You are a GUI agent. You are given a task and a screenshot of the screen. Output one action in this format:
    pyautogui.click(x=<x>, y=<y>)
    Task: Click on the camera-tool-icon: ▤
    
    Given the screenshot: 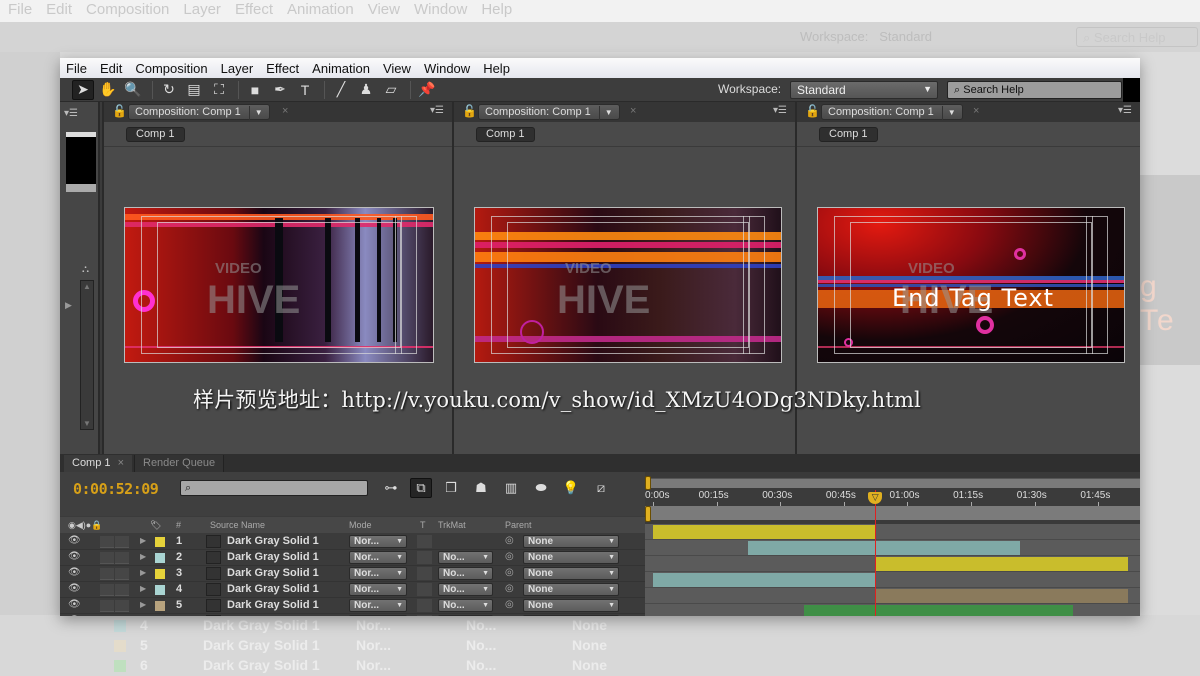 What is the action you would take?
    pyautogui.click(x=194, y=90)
    